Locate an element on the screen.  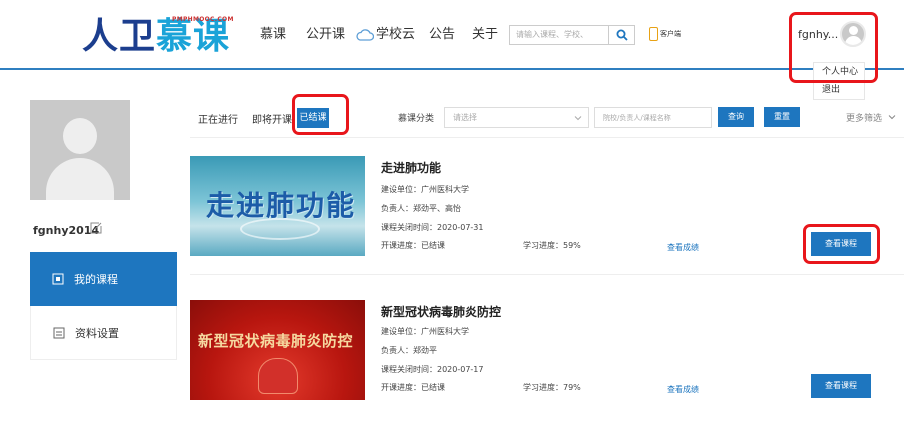
course-close-time: 课程关闭时间：2020-07-17 is located at coordinates (432, 369).